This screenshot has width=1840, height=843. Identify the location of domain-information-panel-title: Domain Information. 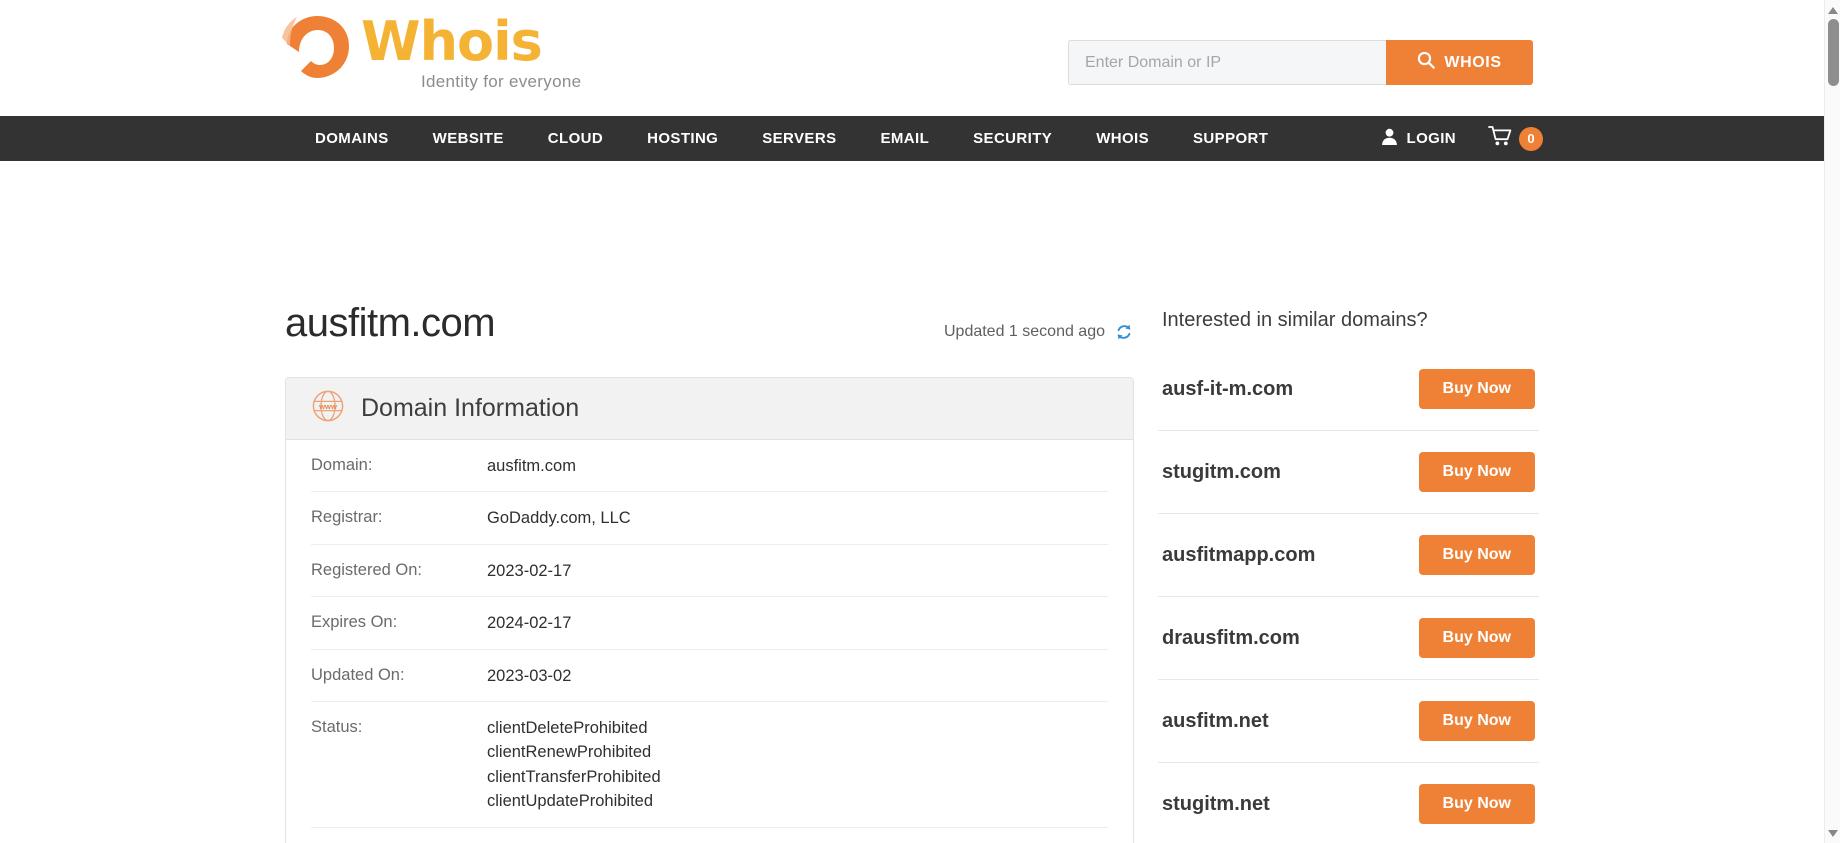
(470, 408).